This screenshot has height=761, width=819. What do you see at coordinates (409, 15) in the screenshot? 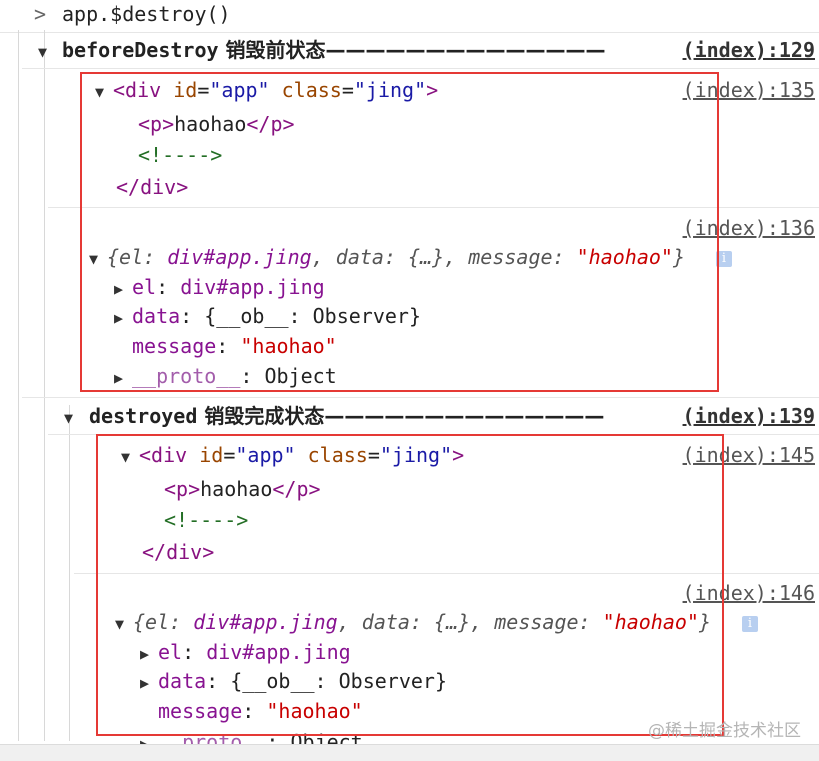
I see `console-command-row: > app.$destroy()` at bounding box center [409, 15].